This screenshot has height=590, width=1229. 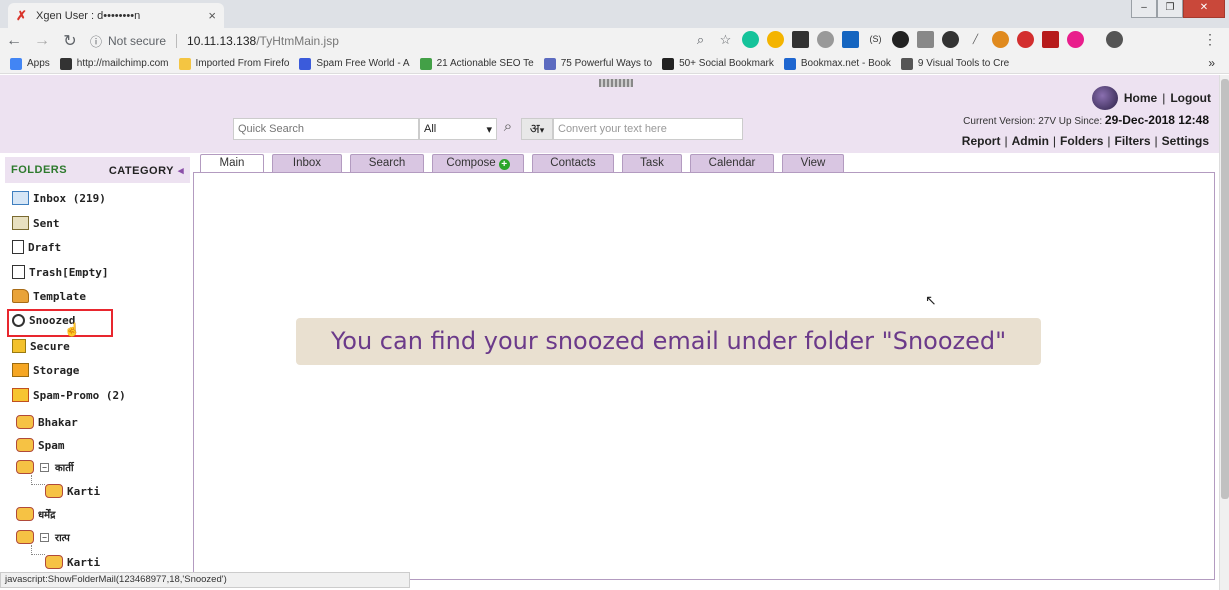 I want to click on folder-trash: Trash[Empty], so click(x=60, y=272).